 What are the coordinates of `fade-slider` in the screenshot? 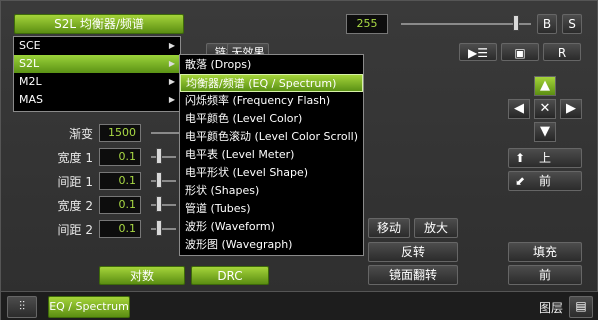 It's located at (166, 133).